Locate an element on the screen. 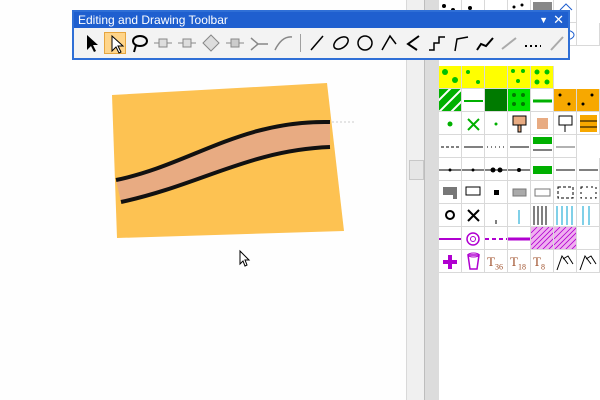 The width and height of the screenshot is (600, 400). toolbar-title: Editing and Drawing Toolbar is located at coordinates (153, 20).